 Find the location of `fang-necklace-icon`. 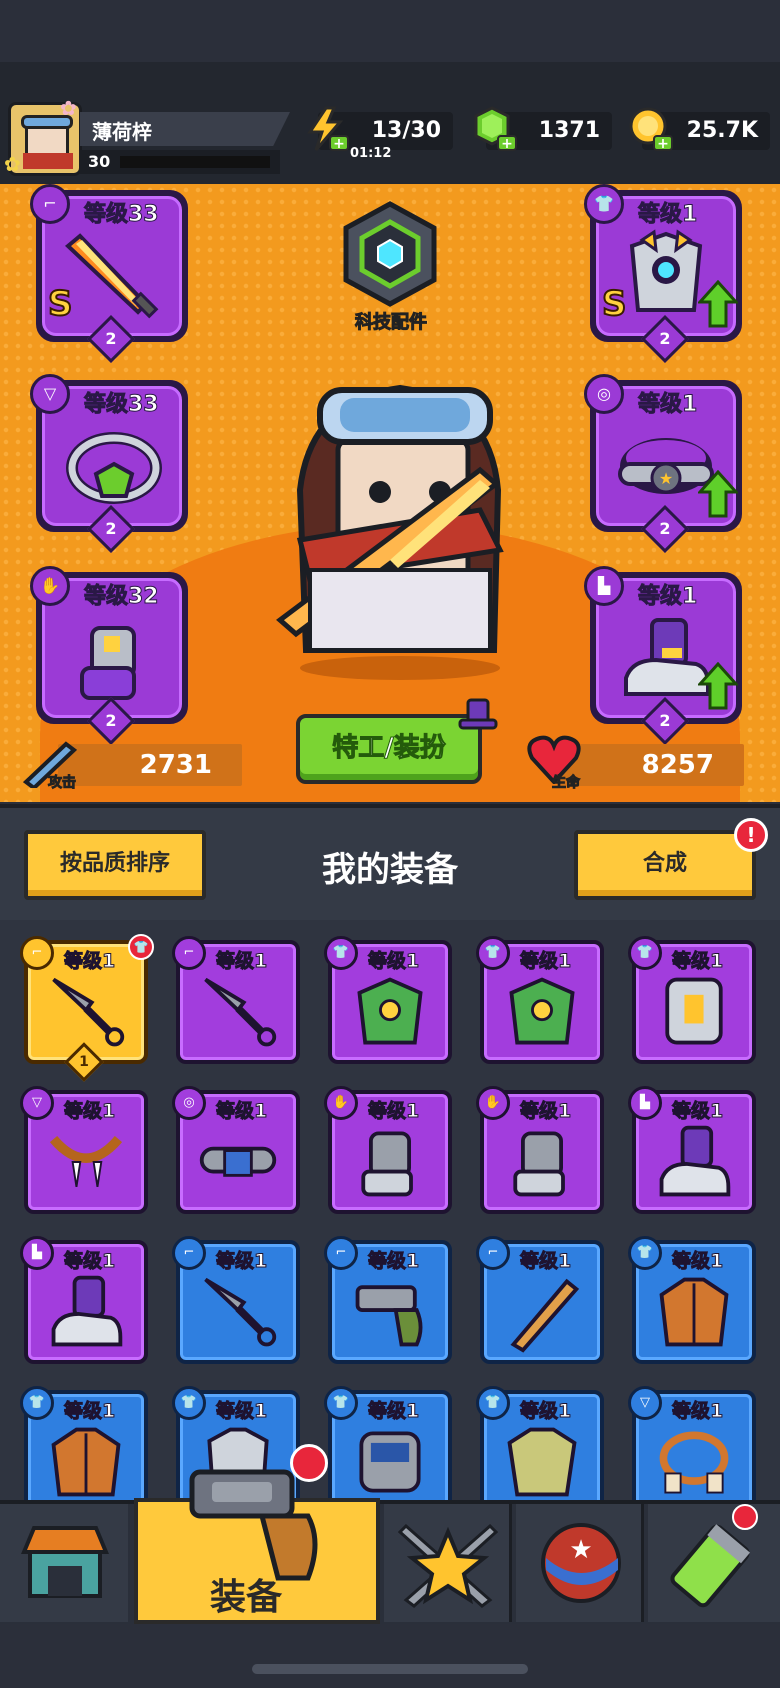

fang-necklace-icon is located at coordinates (86, 1161).